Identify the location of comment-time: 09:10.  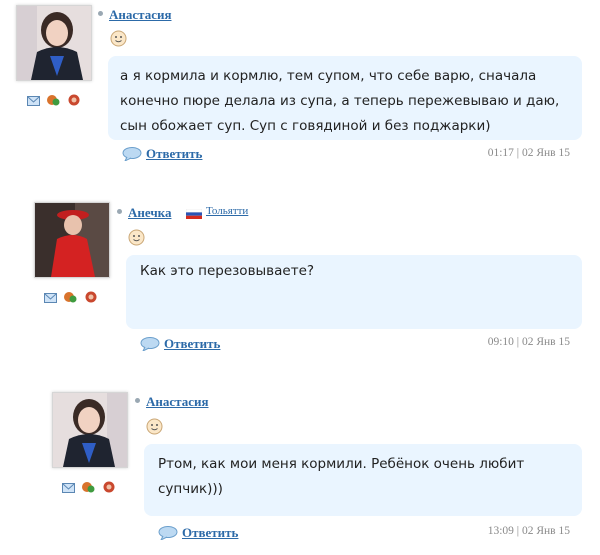
(500, 342).